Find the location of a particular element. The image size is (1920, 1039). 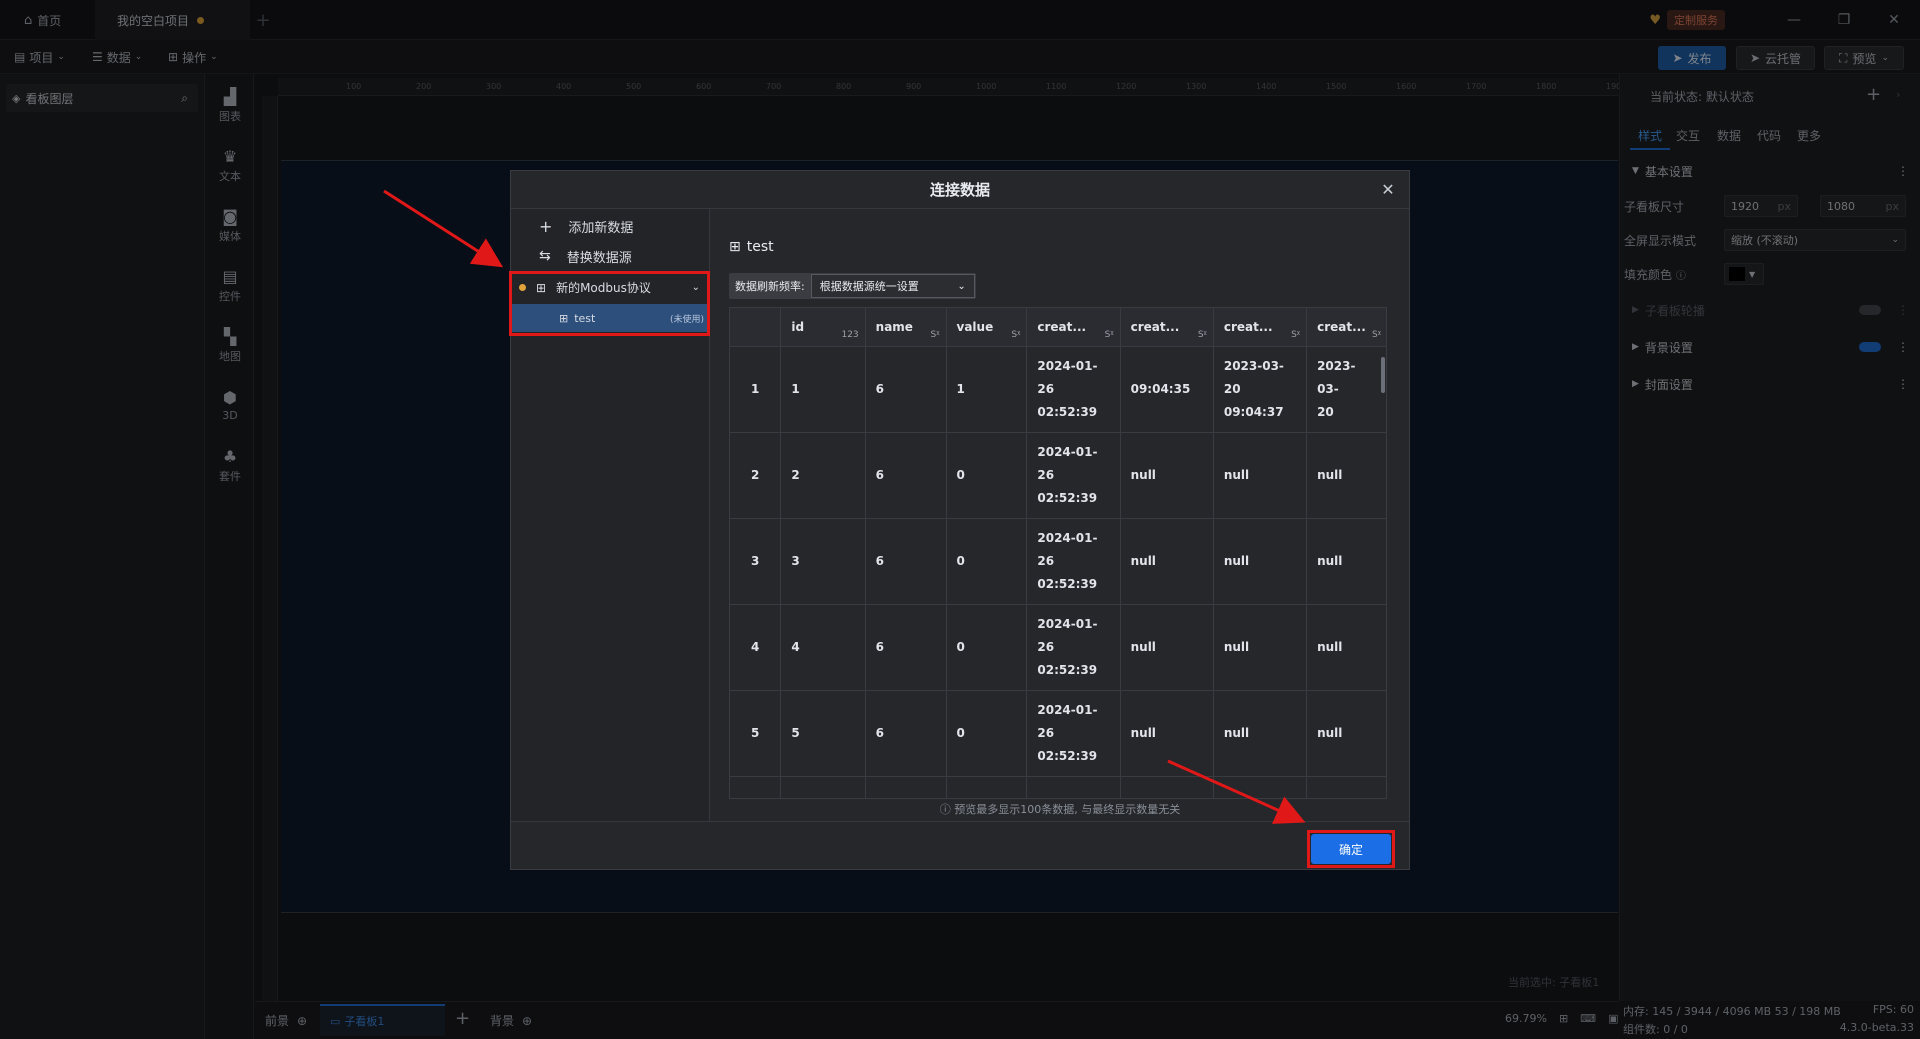

column-header: name Sᵡ is located at coordinates (906, 327).